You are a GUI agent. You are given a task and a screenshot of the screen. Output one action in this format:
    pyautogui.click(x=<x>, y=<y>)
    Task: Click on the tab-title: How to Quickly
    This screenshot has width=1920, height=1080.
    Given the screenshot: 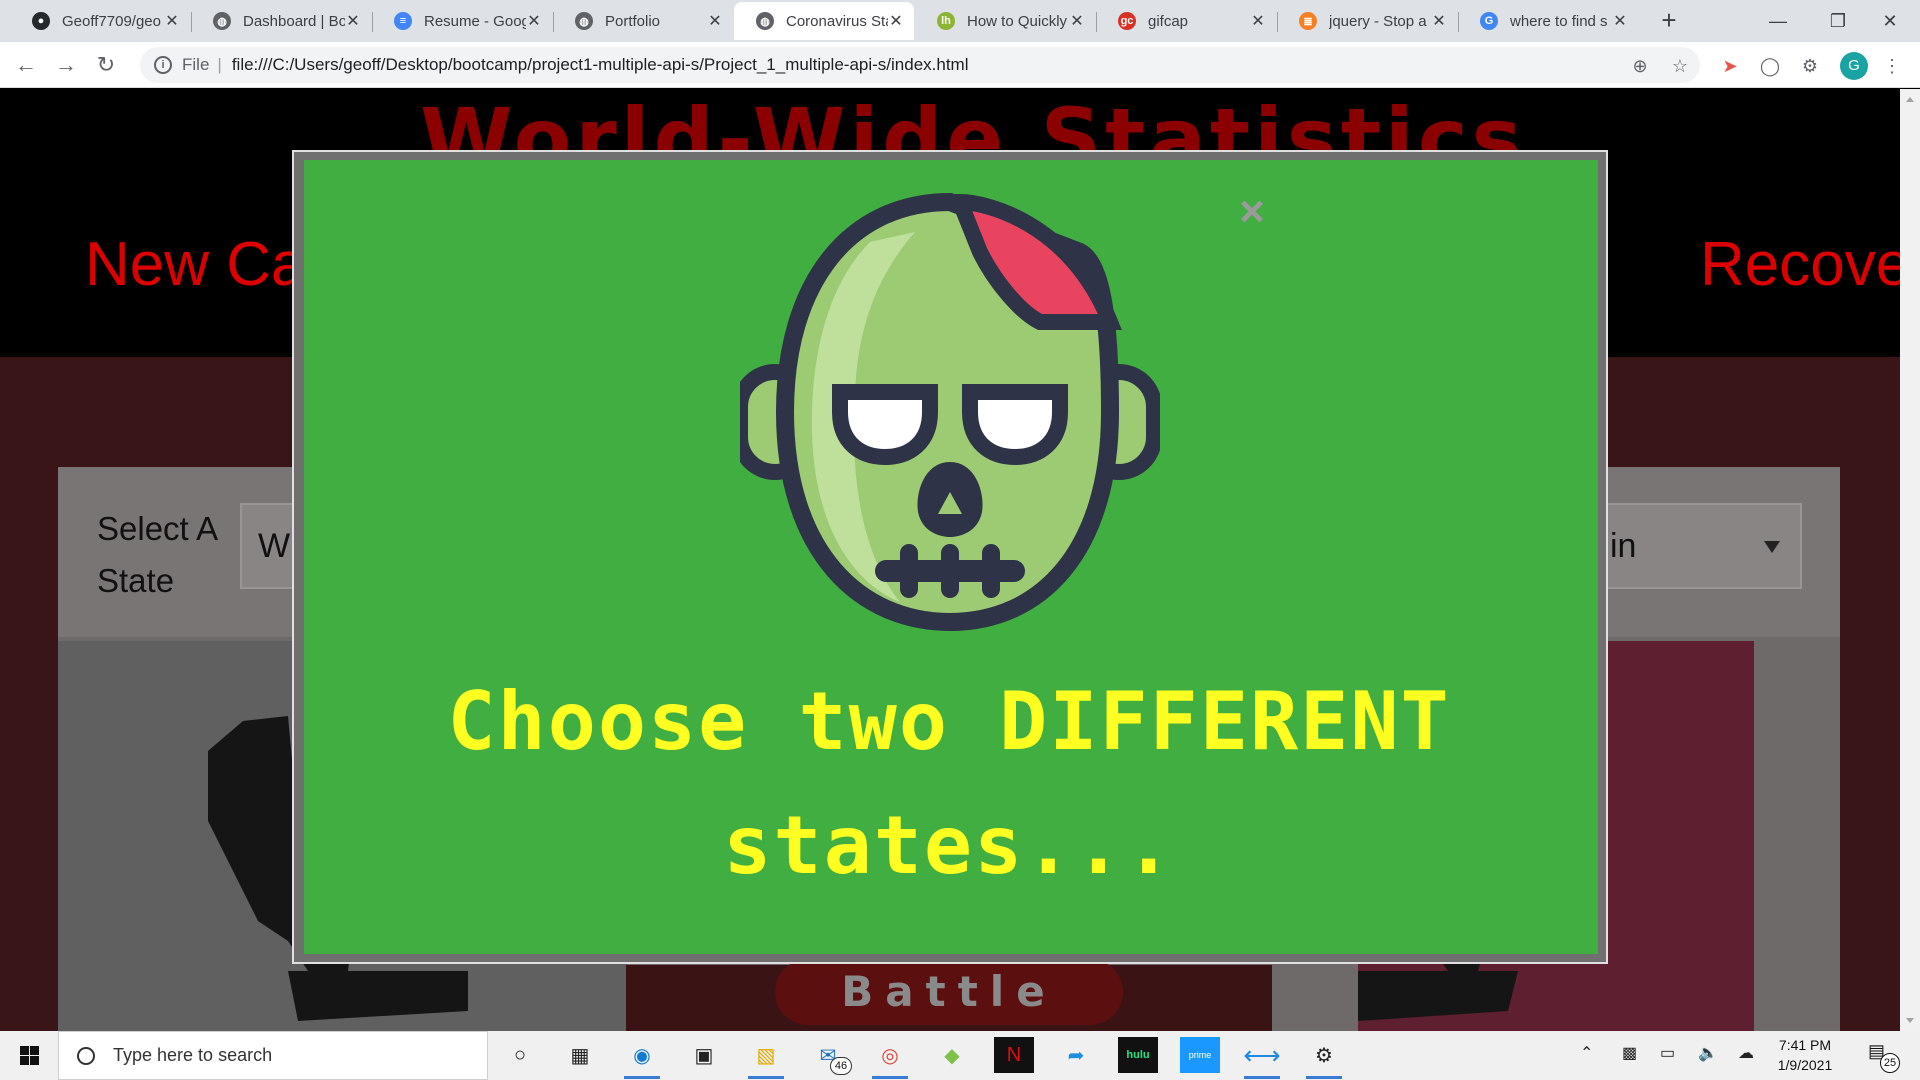 What is the action you would take?
    pyautogui.click(x=1017, y=21)
    